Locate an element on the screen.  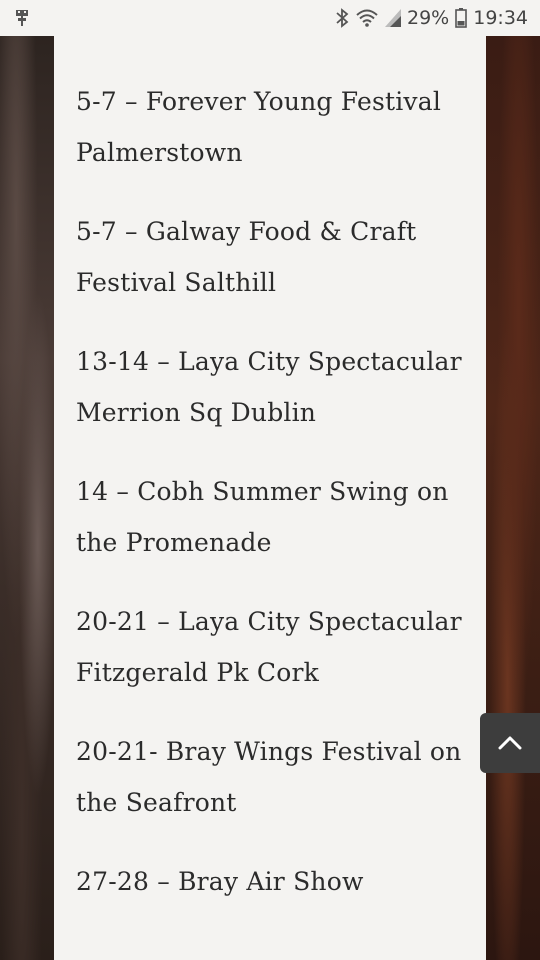
clock-time: 19:34 is located at coordinates (500, 18).